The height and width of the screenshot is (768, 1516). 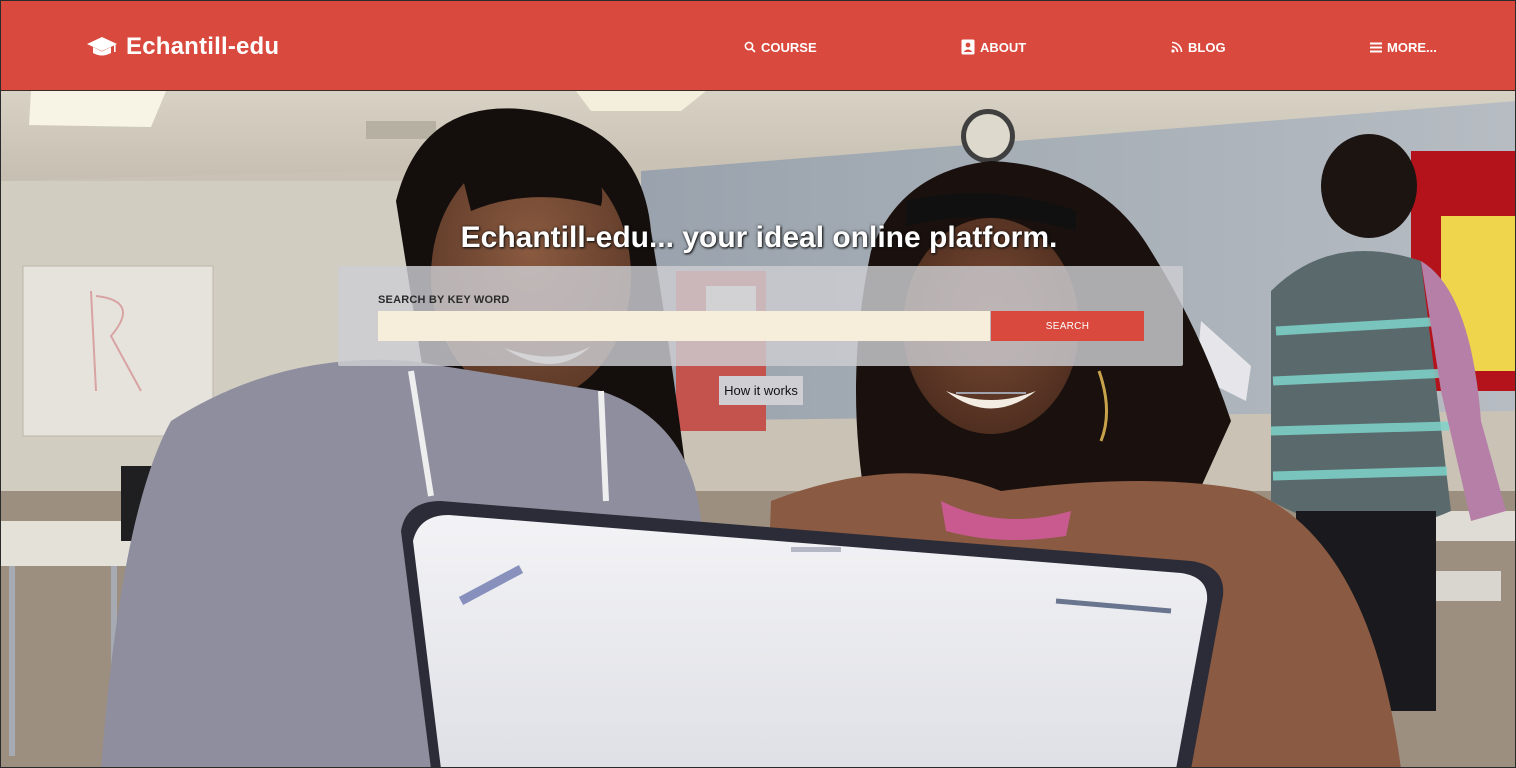 I want to click on nav-item-blog: BLOG, so click(x=1198, y=47).